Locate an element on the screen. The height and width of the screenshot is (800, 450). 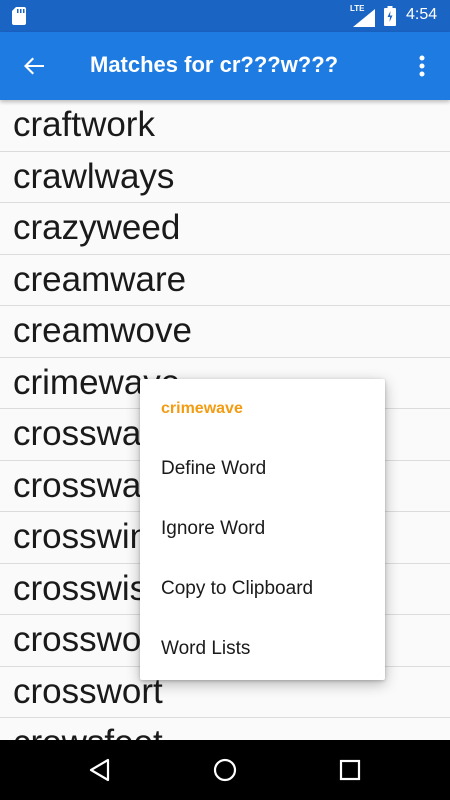
nav-back-icon is located at coordinates (100, 770).